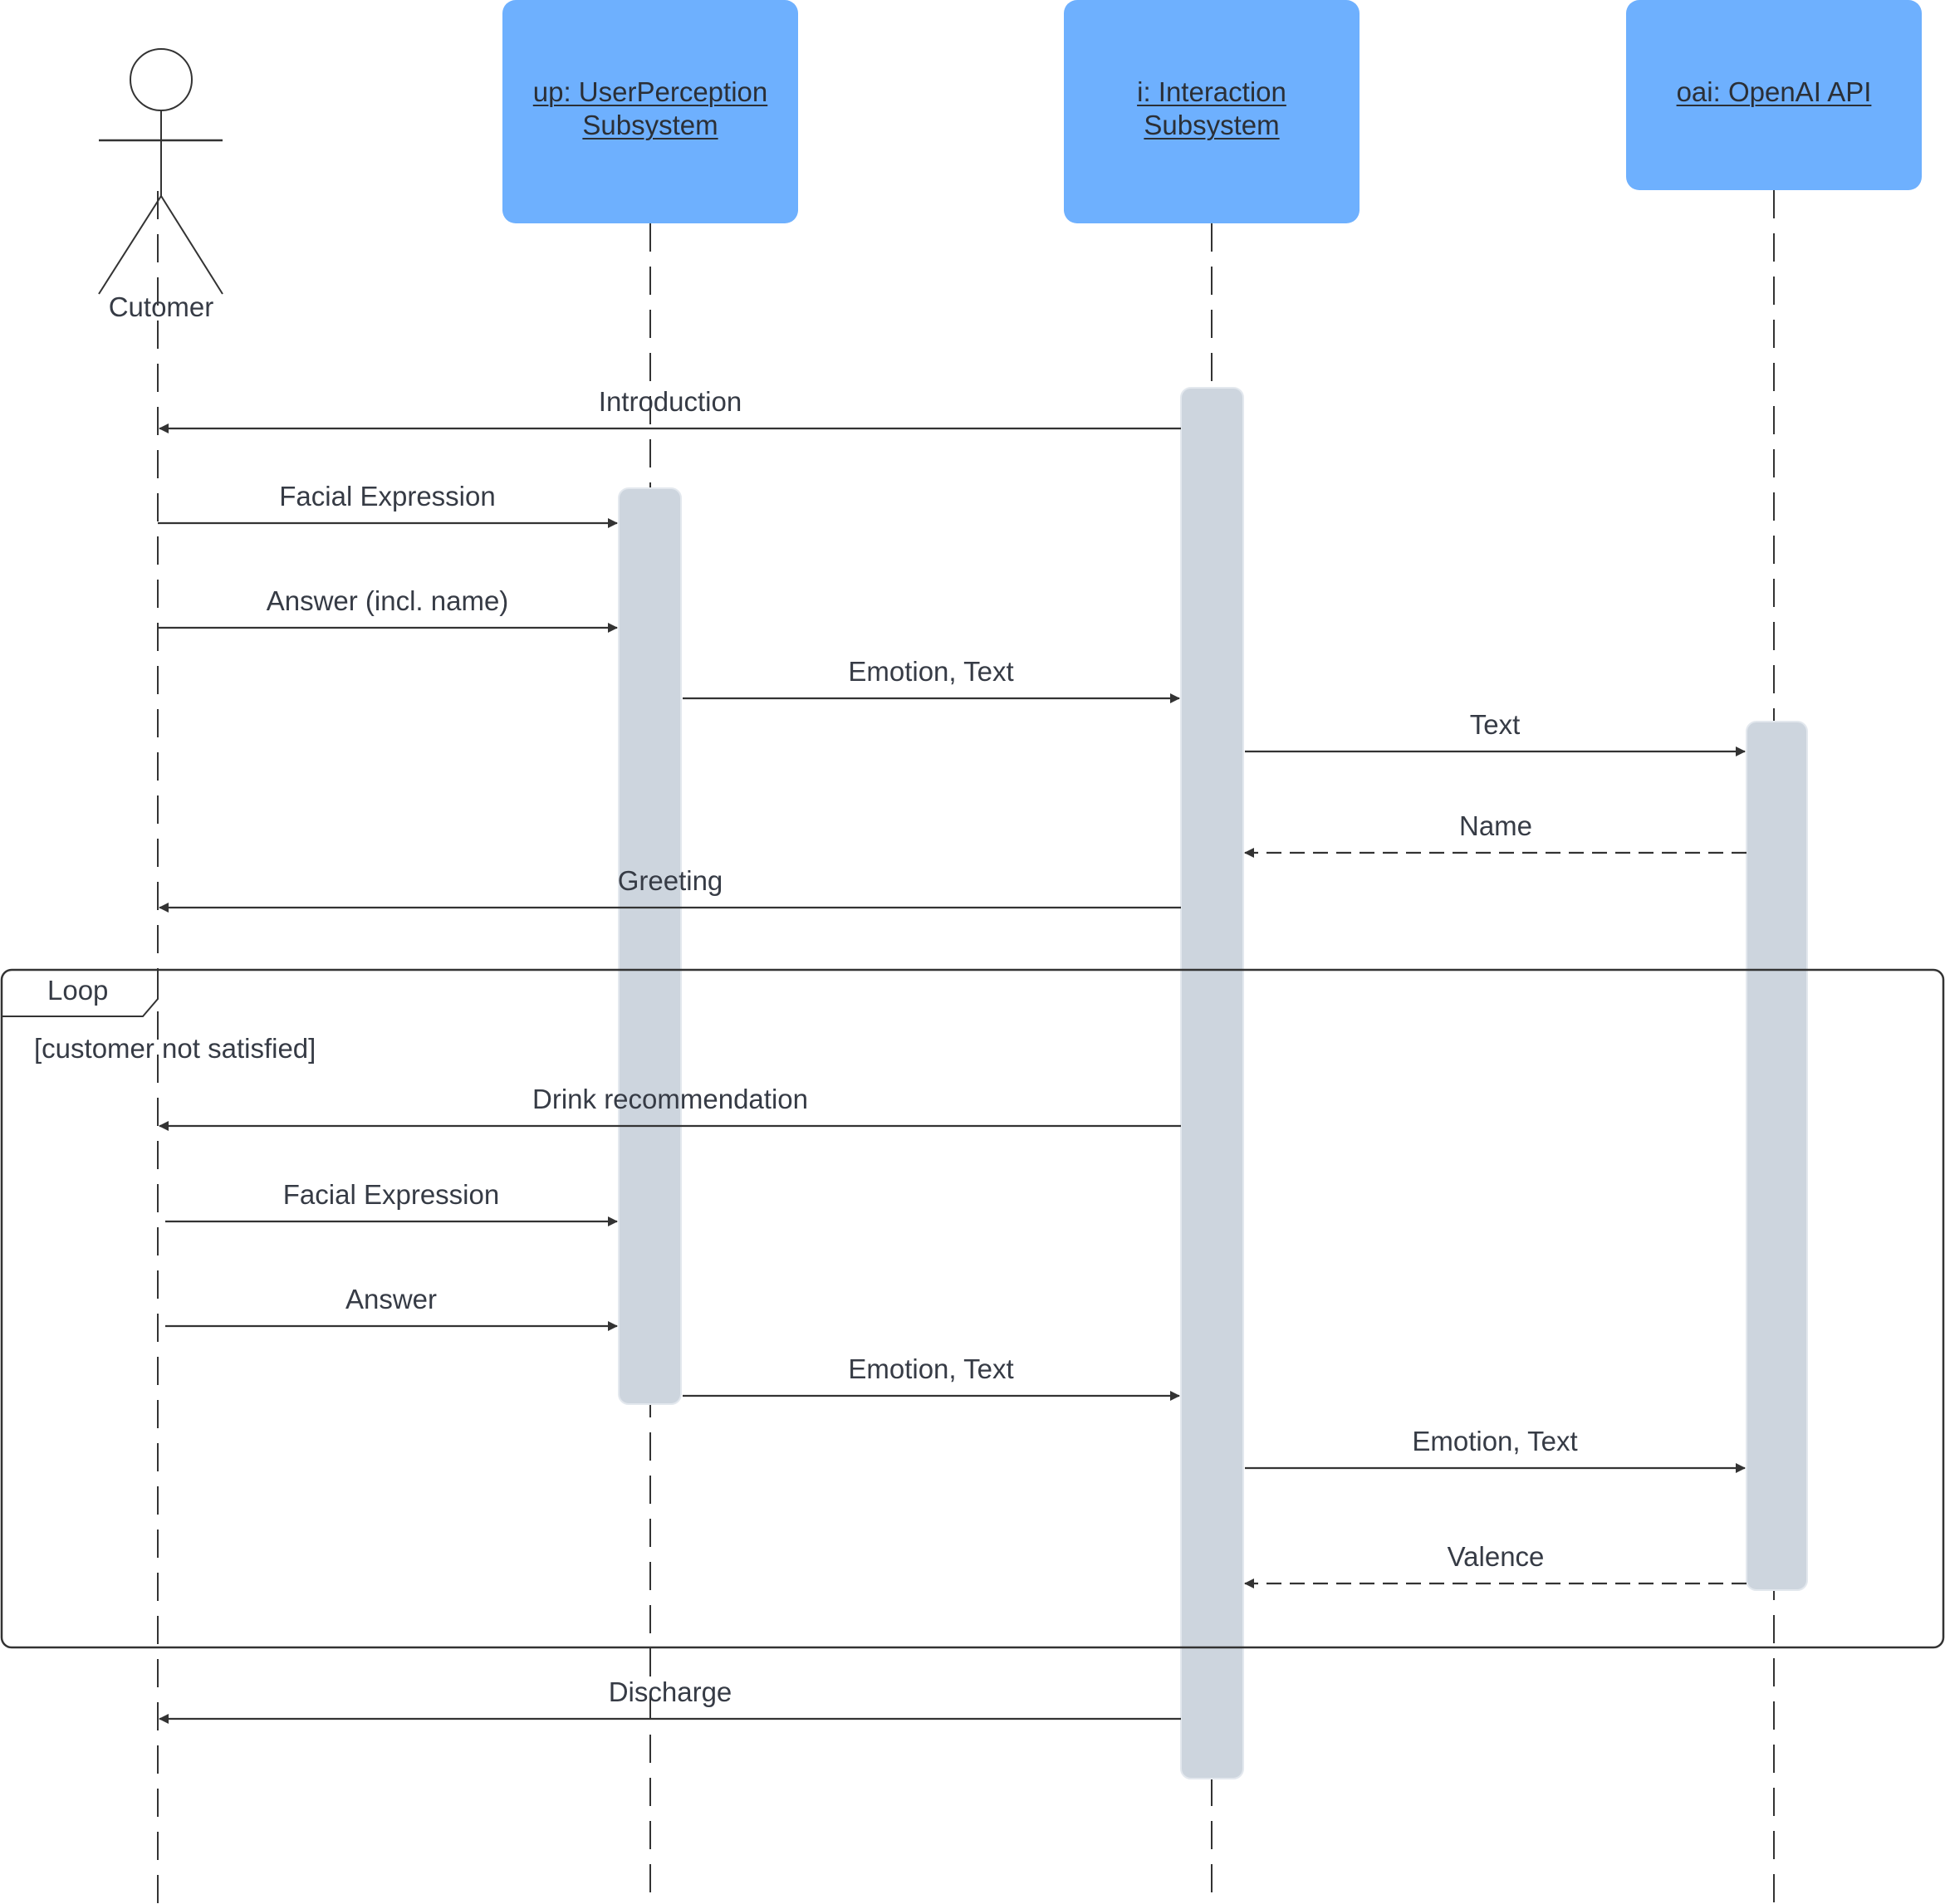  I want to click on participant-up-label-line2: Subsystem, so click(650, 125).